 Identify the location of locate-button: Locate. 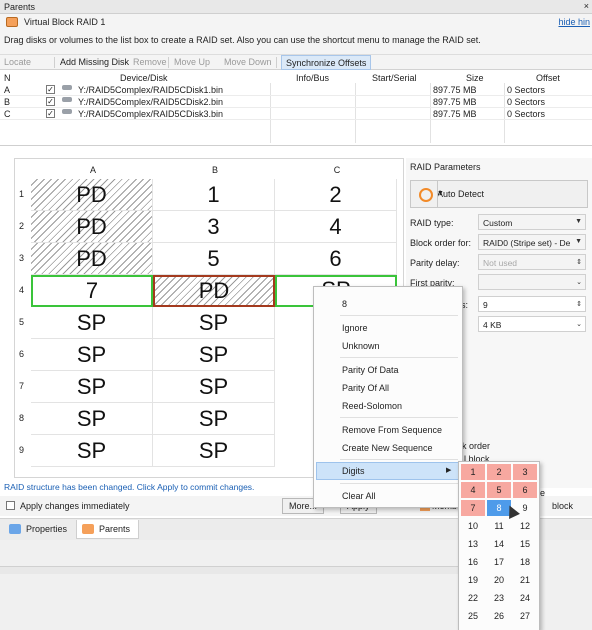
(17, 62).